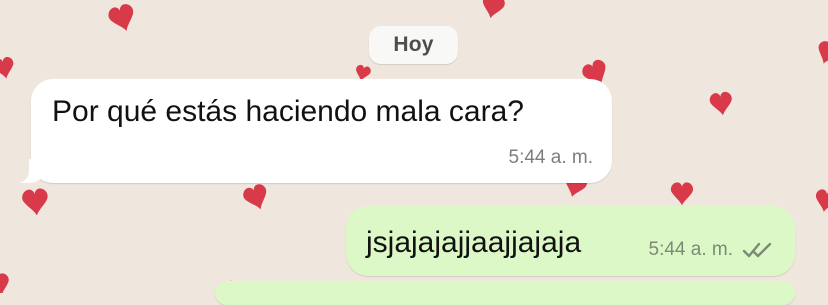  What do you see at coordinates (691, 249) in the screenshot?
I see `outgoing-message-time: 5:44 a. m.` at bounding box center [691, 249].